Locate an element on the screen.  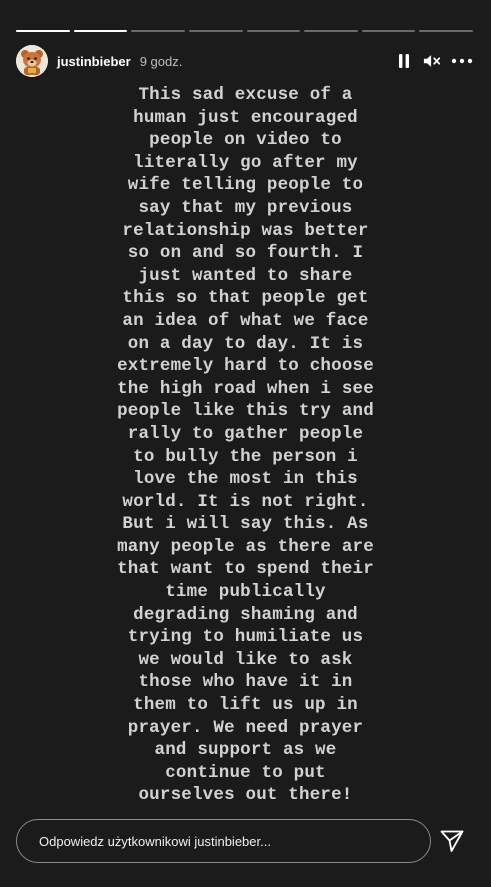
bear-avatar-icon is located at coordinates (32, 61).